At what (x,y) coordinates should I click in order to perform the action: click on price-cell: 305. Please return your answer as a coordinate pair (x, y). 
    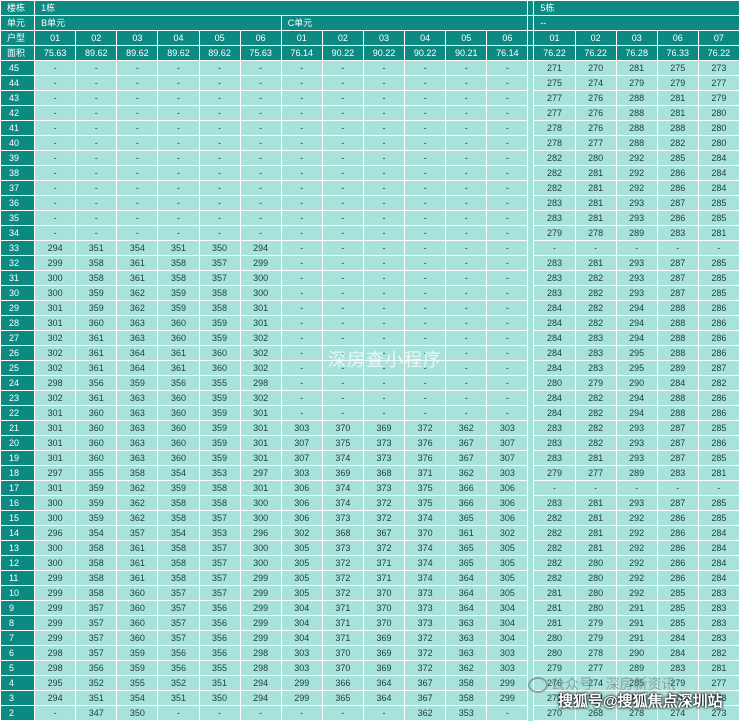
    Looking at the image, I should click on (507, 548).